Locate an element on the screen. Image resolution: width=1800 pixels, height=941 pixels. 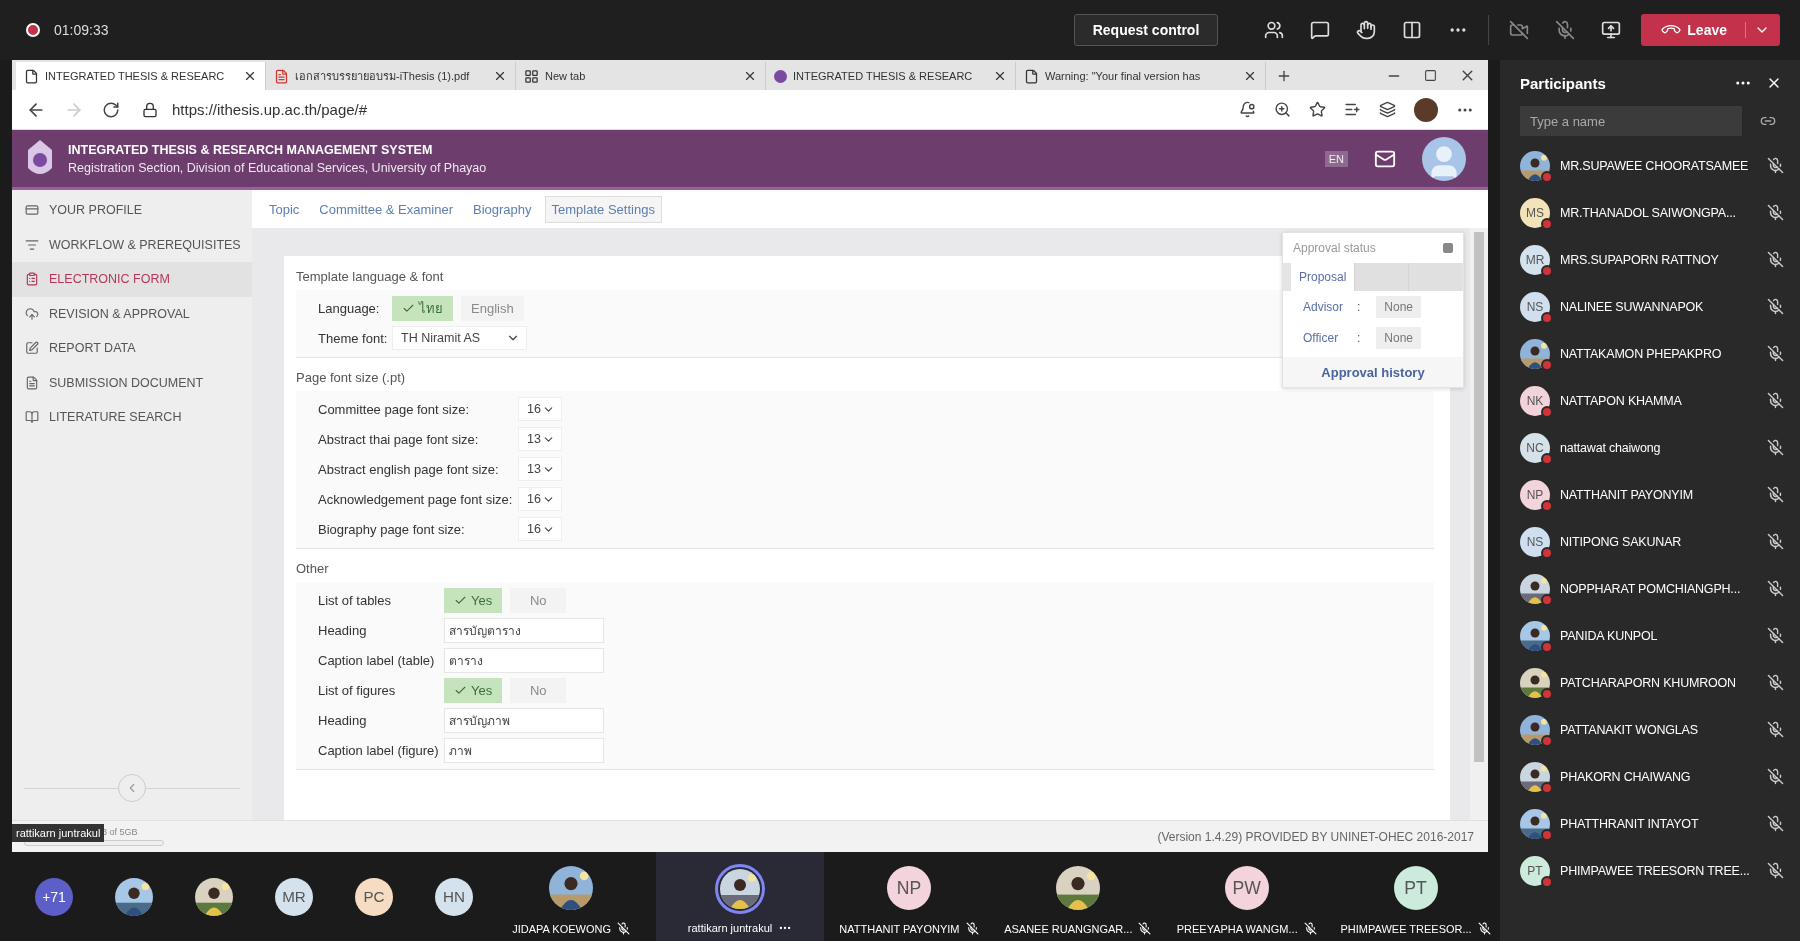
leave-button: Leave is located at coordinates (1710, 30).